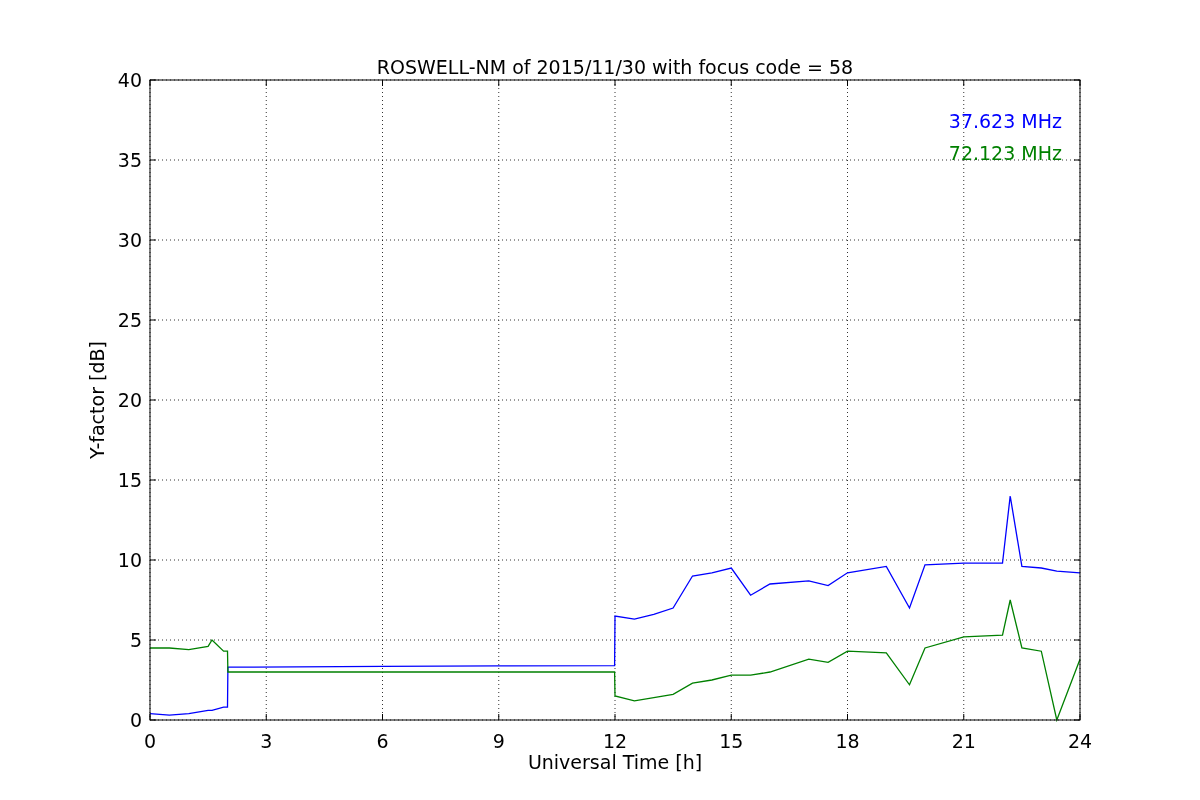 Image resolution: width=1200 pixels, height=800 pixels. I want to click on y-axis-label: Y-factor [dB], so click(97, 400).